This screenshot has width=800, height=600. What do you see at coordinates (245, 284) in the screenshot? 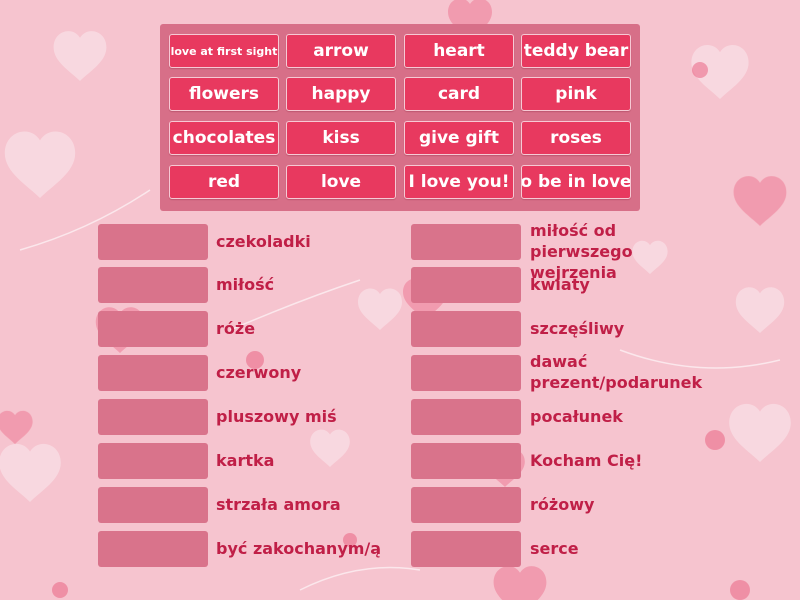
I see `translation-label: miłość` at bounding box center [245, 284].